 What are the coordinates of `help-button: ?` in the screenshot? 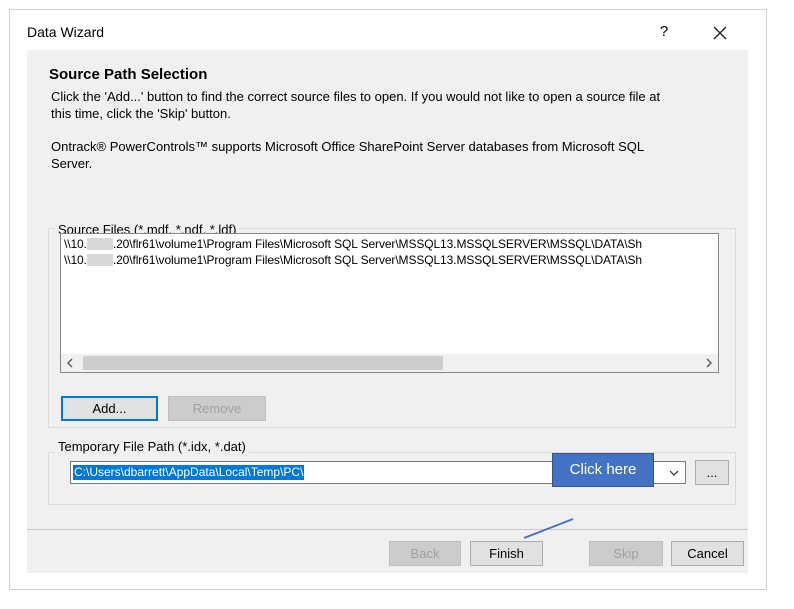 It's located at (664, 32).